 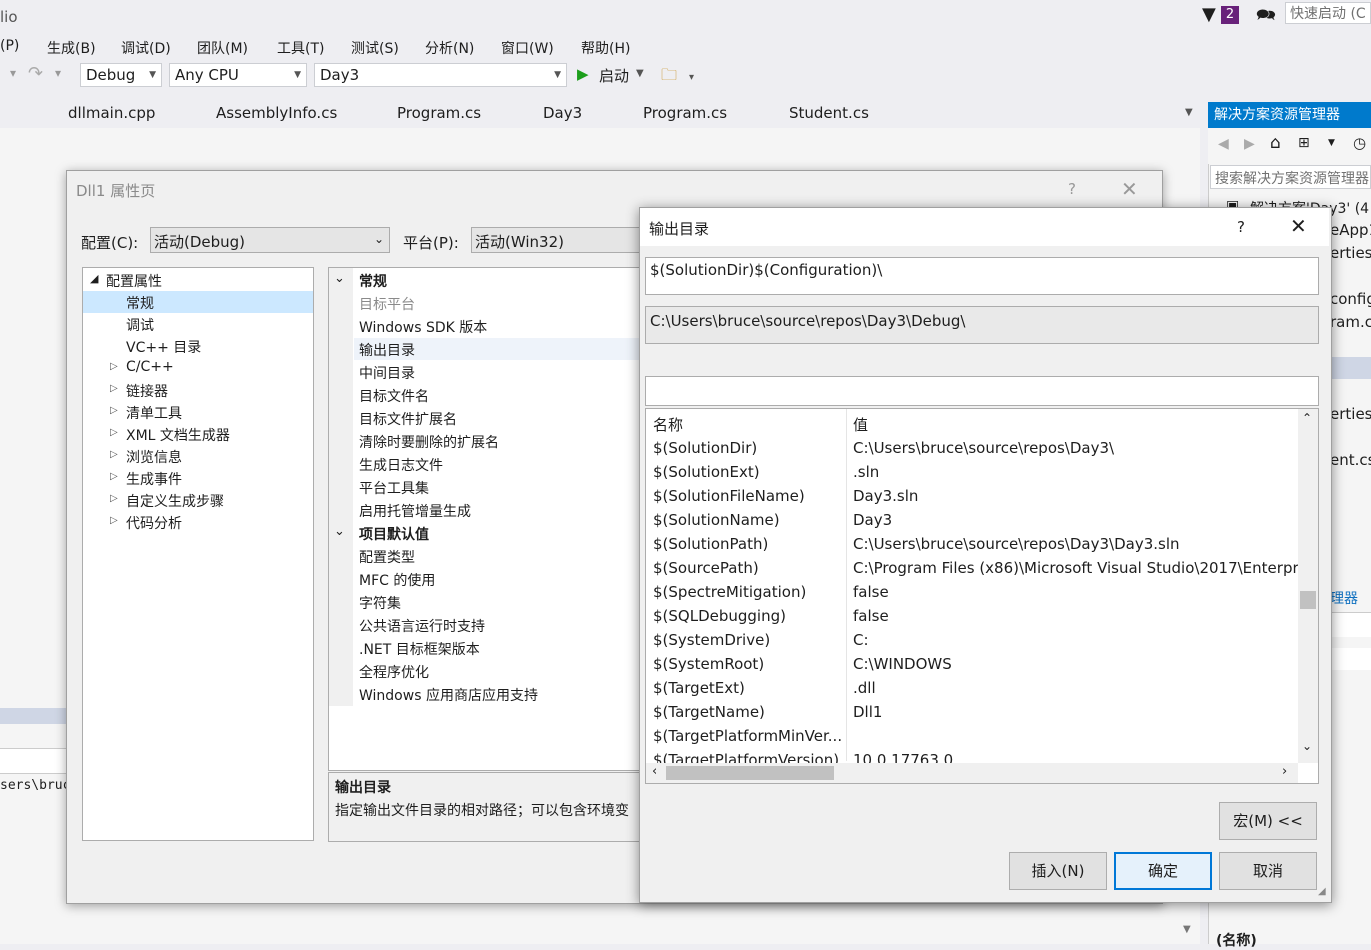 What do you see at coordinates (1322, 891) in the screenshot?
I see `resize-grip-icon: ◢` at bounding box center [1322, 891].